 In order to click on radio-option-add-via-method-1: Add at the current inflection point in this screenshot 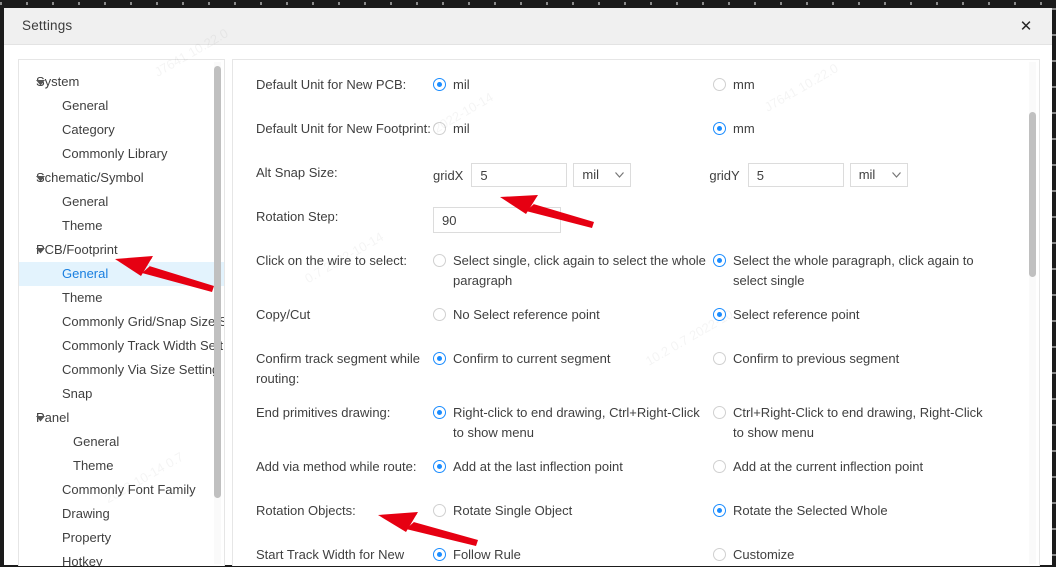, I will do `click(853, 467)`.